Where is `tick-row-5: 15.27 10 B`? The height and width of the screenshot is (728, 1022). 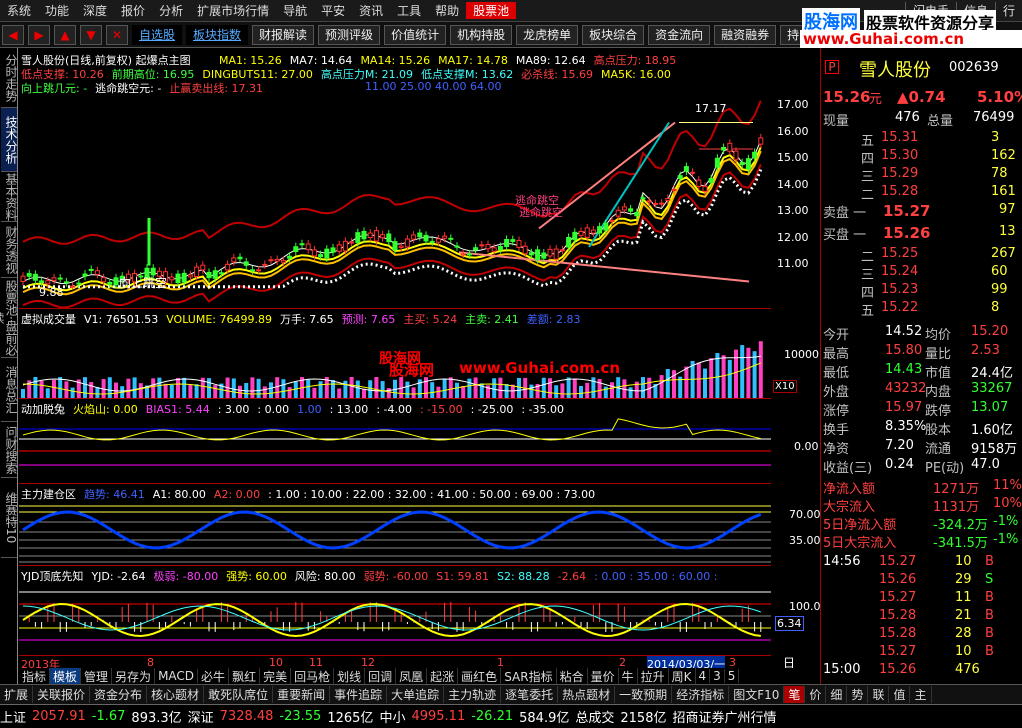
tick-row-5: 15.27 10 B is located at coordinates (921, 653).